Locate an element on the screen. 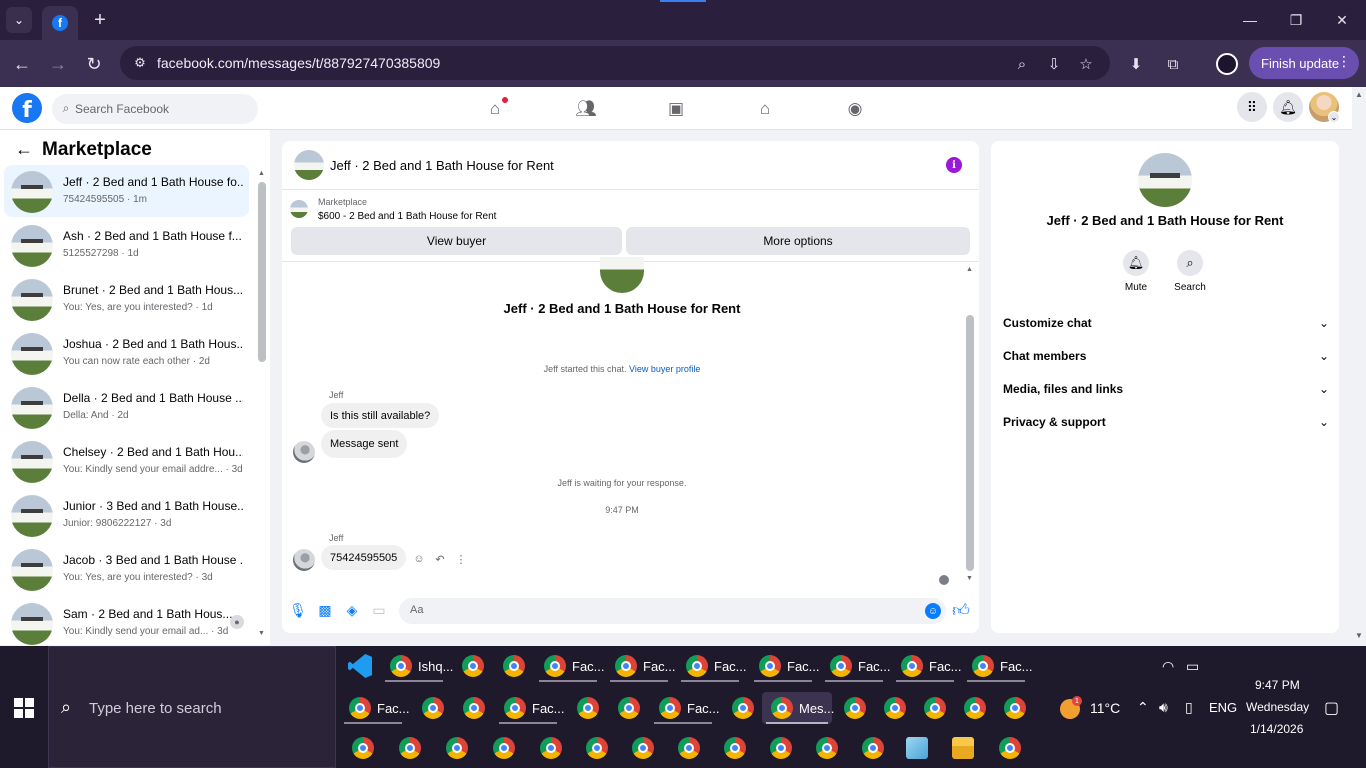  marketplace-icon: ⌂ is located at coordinates (765, 109).